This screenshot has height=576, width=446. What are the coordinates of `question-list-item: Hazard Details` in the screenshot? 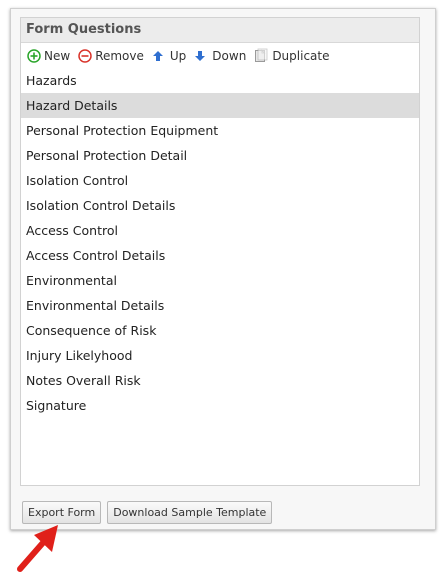 It's located at (220, 105).